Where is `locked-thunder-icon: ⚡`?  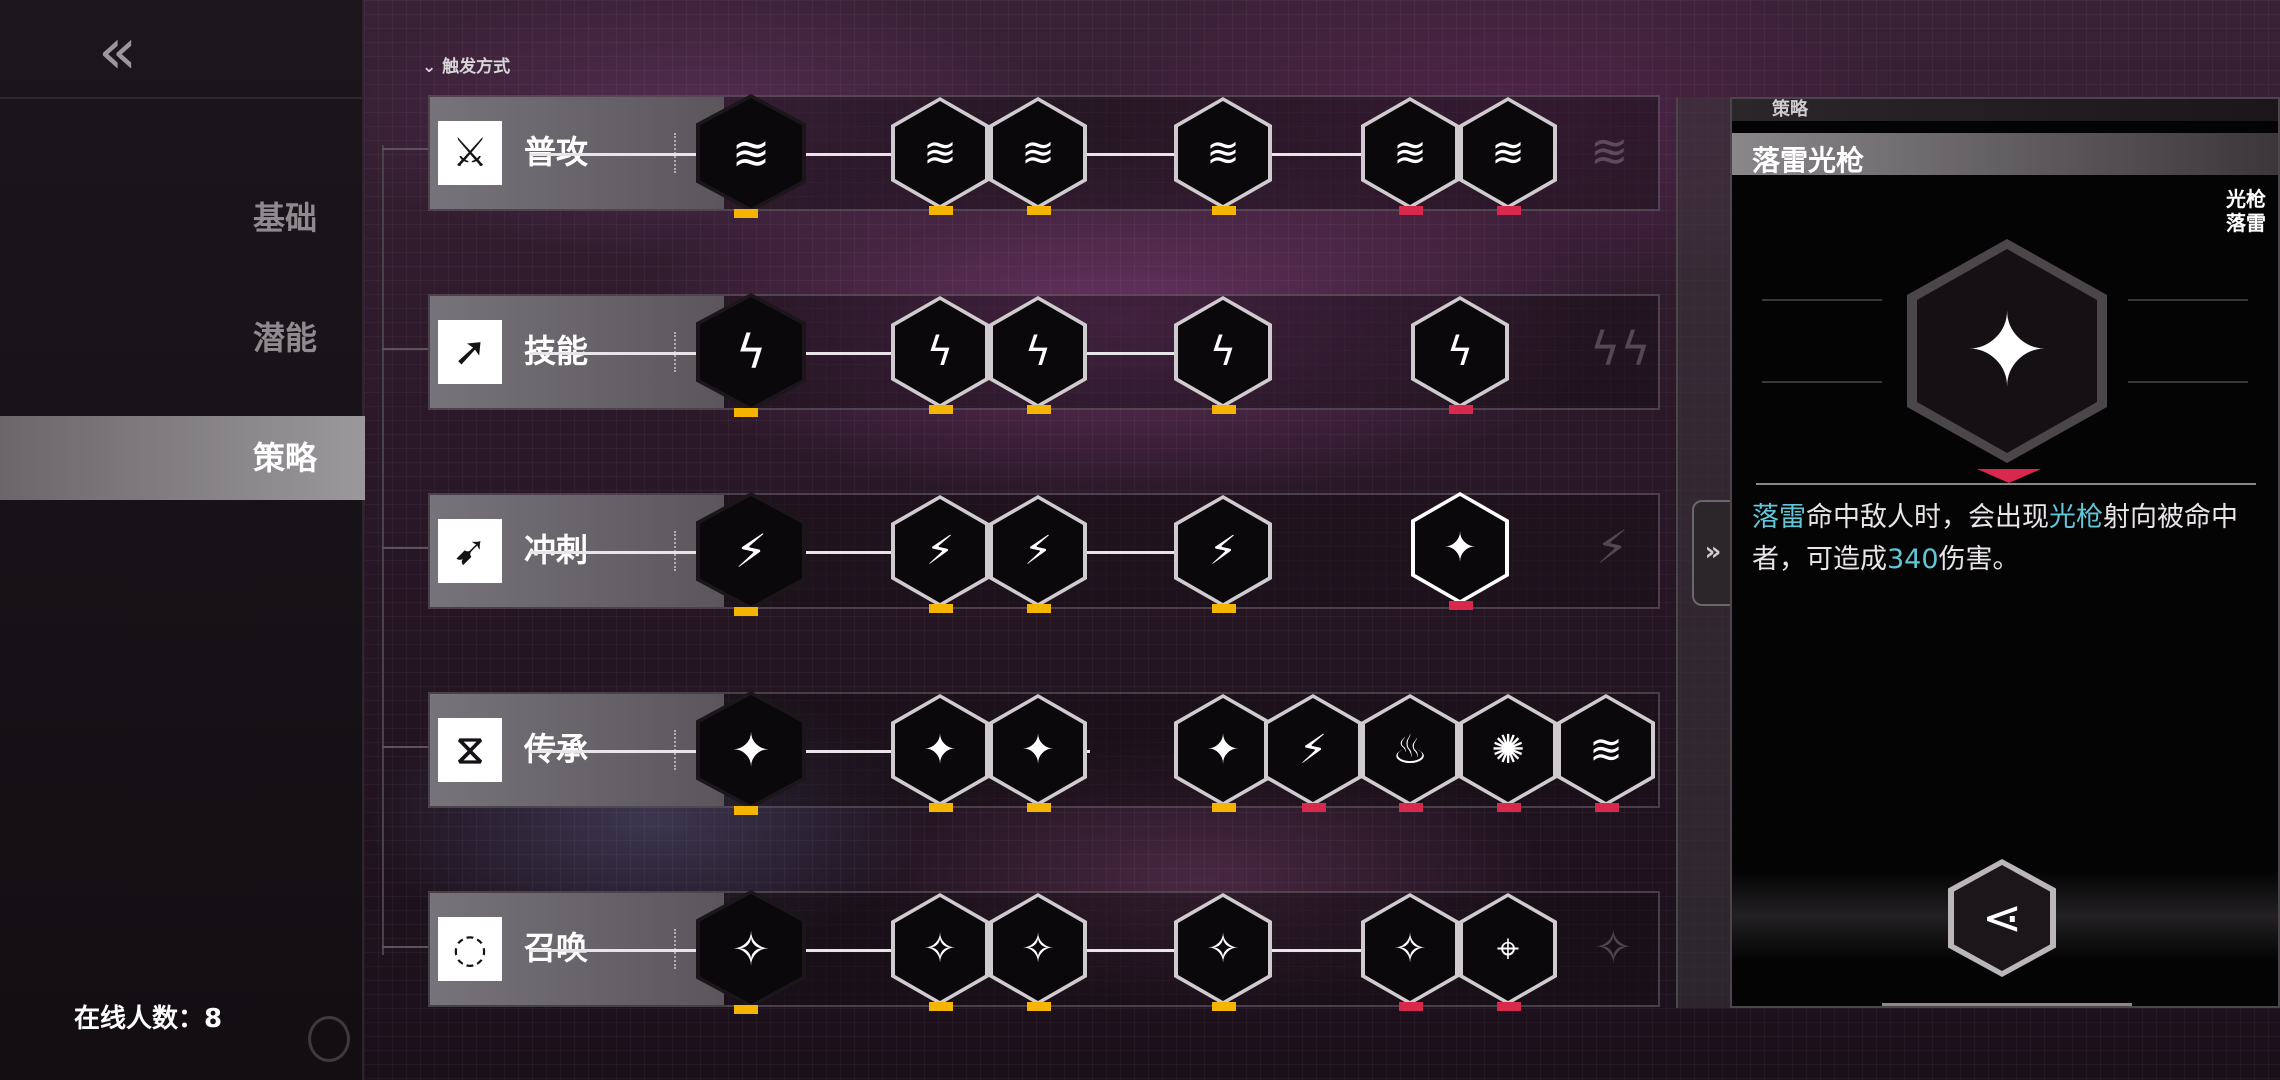
locked-thunder-icon: ⚡ is located at coordinates (1612, 547).